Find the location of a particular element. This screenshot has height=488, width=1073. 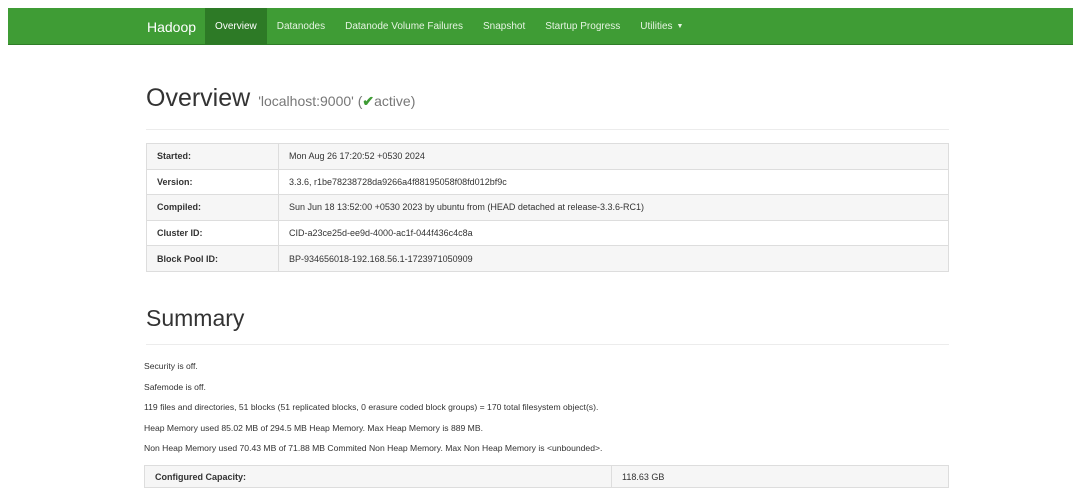

info-value-block-pool-id: BP-934656018-192.168.56.1-1723971050909 is located at coordinates (613, 258).